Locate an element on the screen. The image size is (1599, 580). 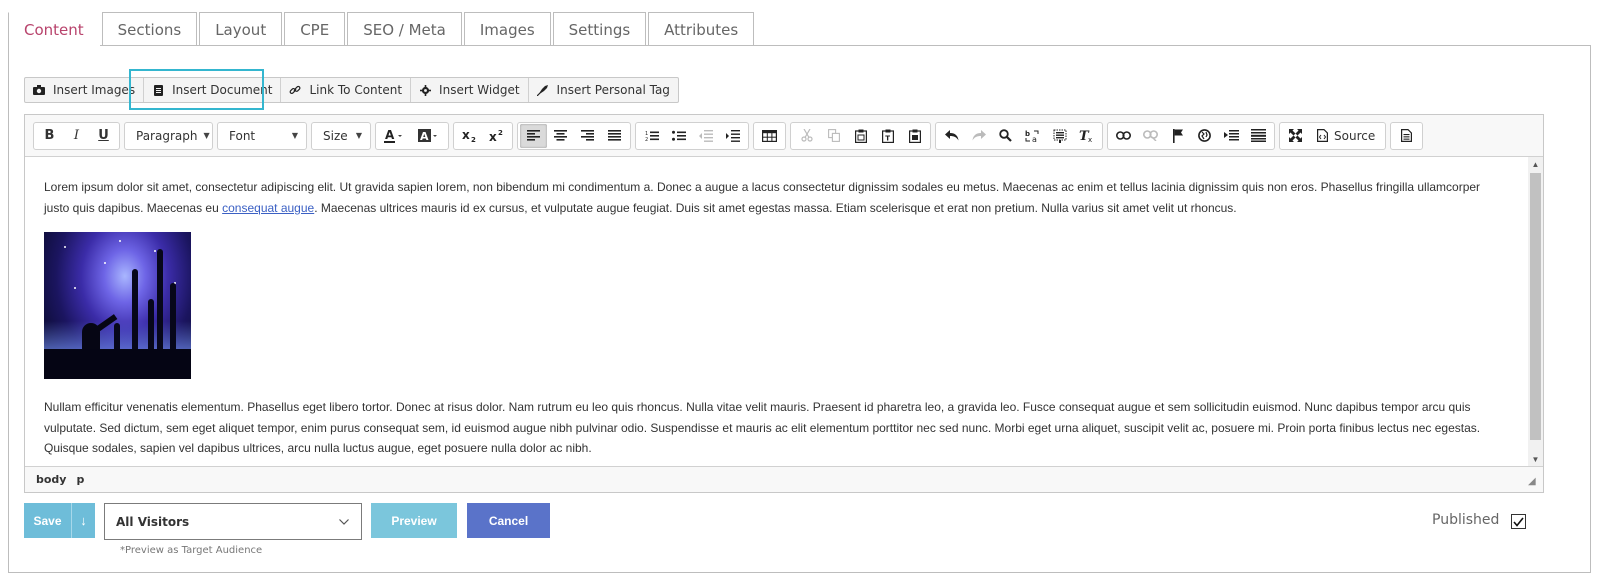
paragraph-format-value: Paragraph is located at coordinates (167, 135).